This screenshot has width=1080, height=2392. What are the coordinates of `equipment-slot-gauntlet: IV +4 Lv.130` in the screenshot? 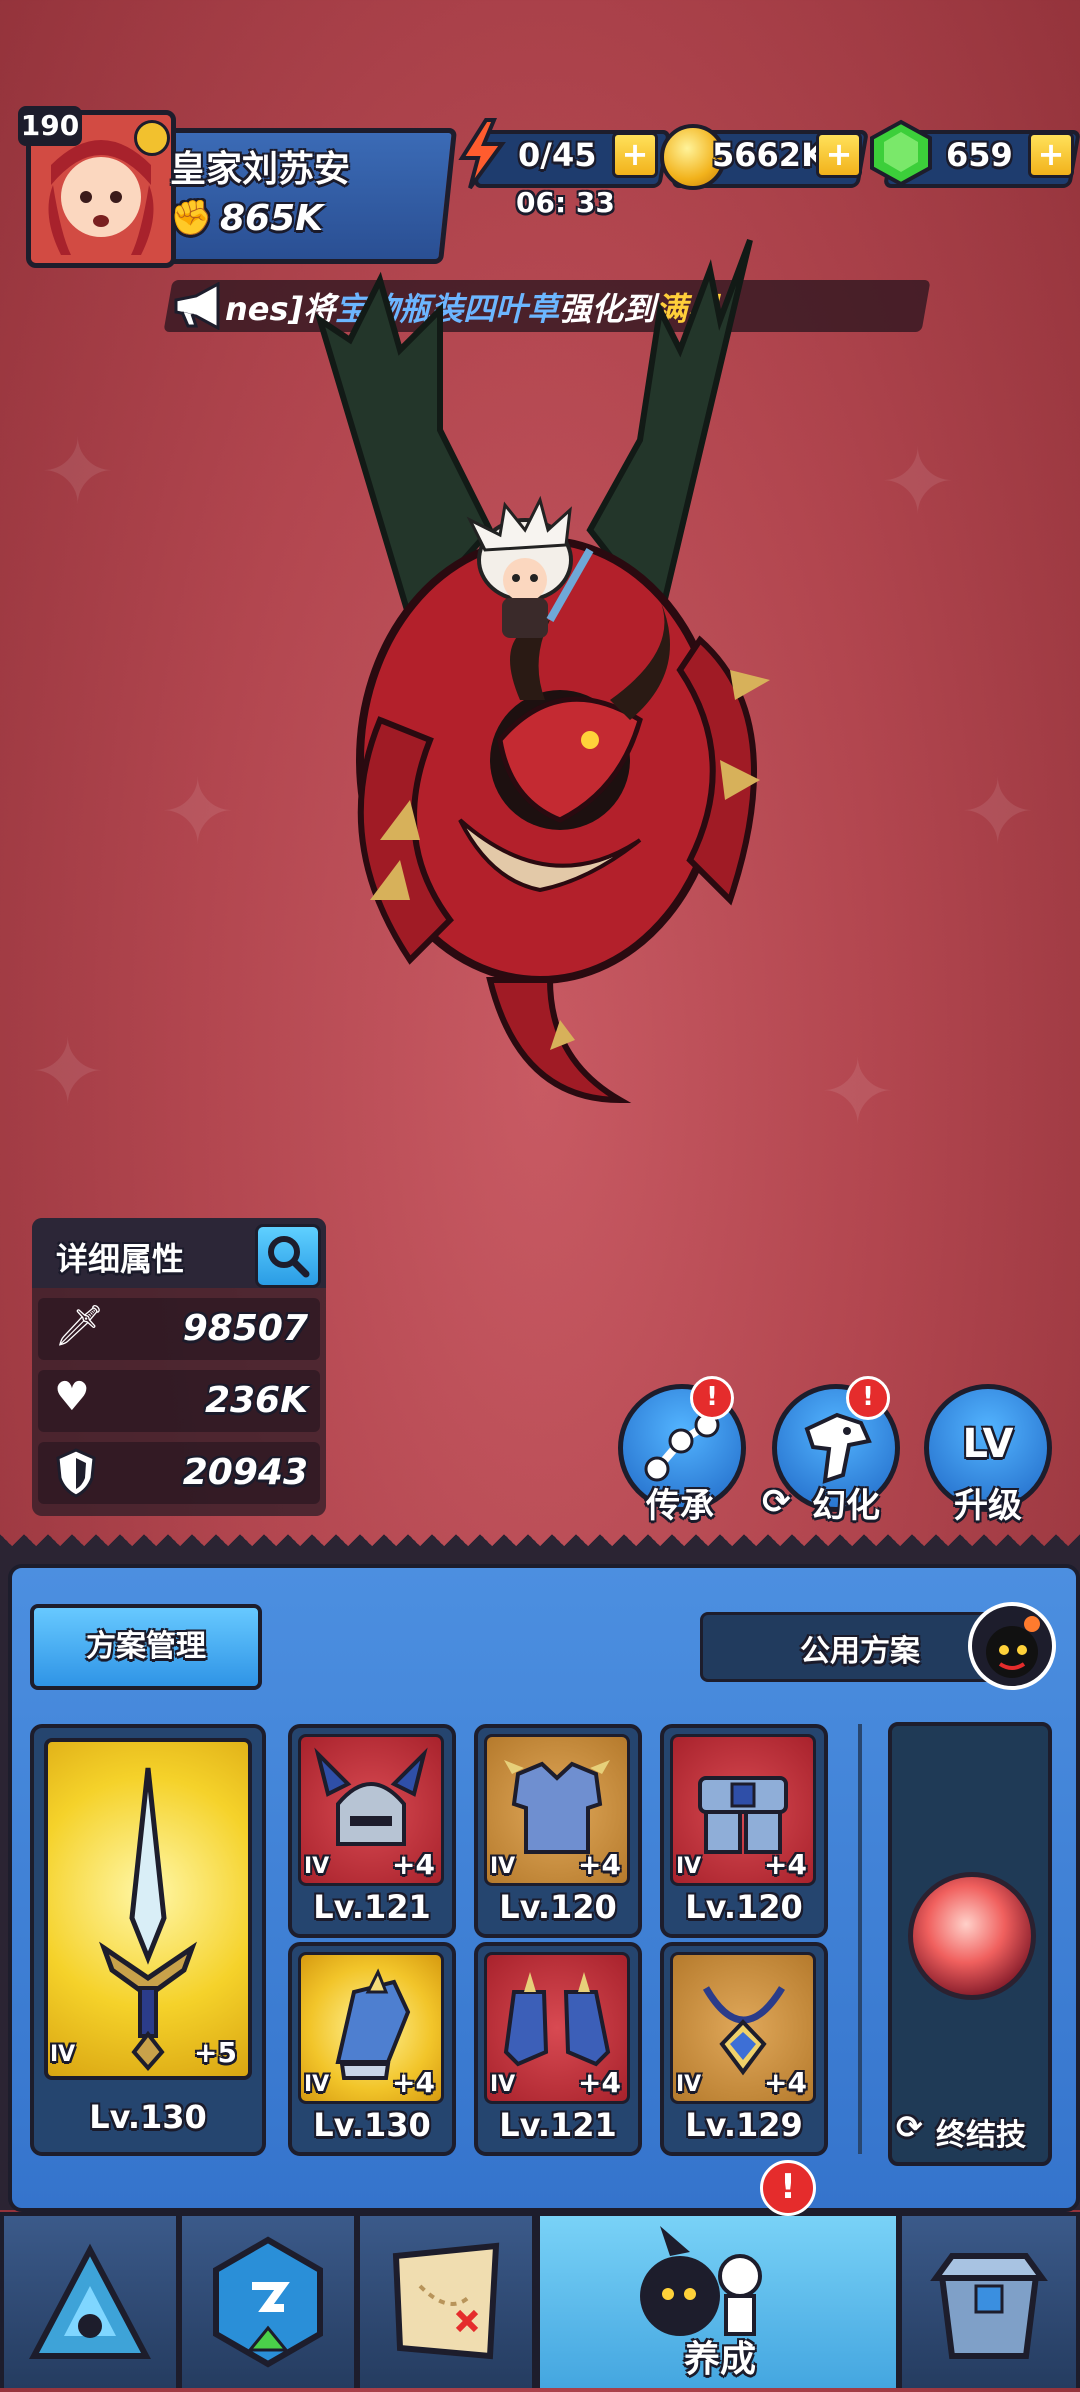 It's located at (372, 2049).